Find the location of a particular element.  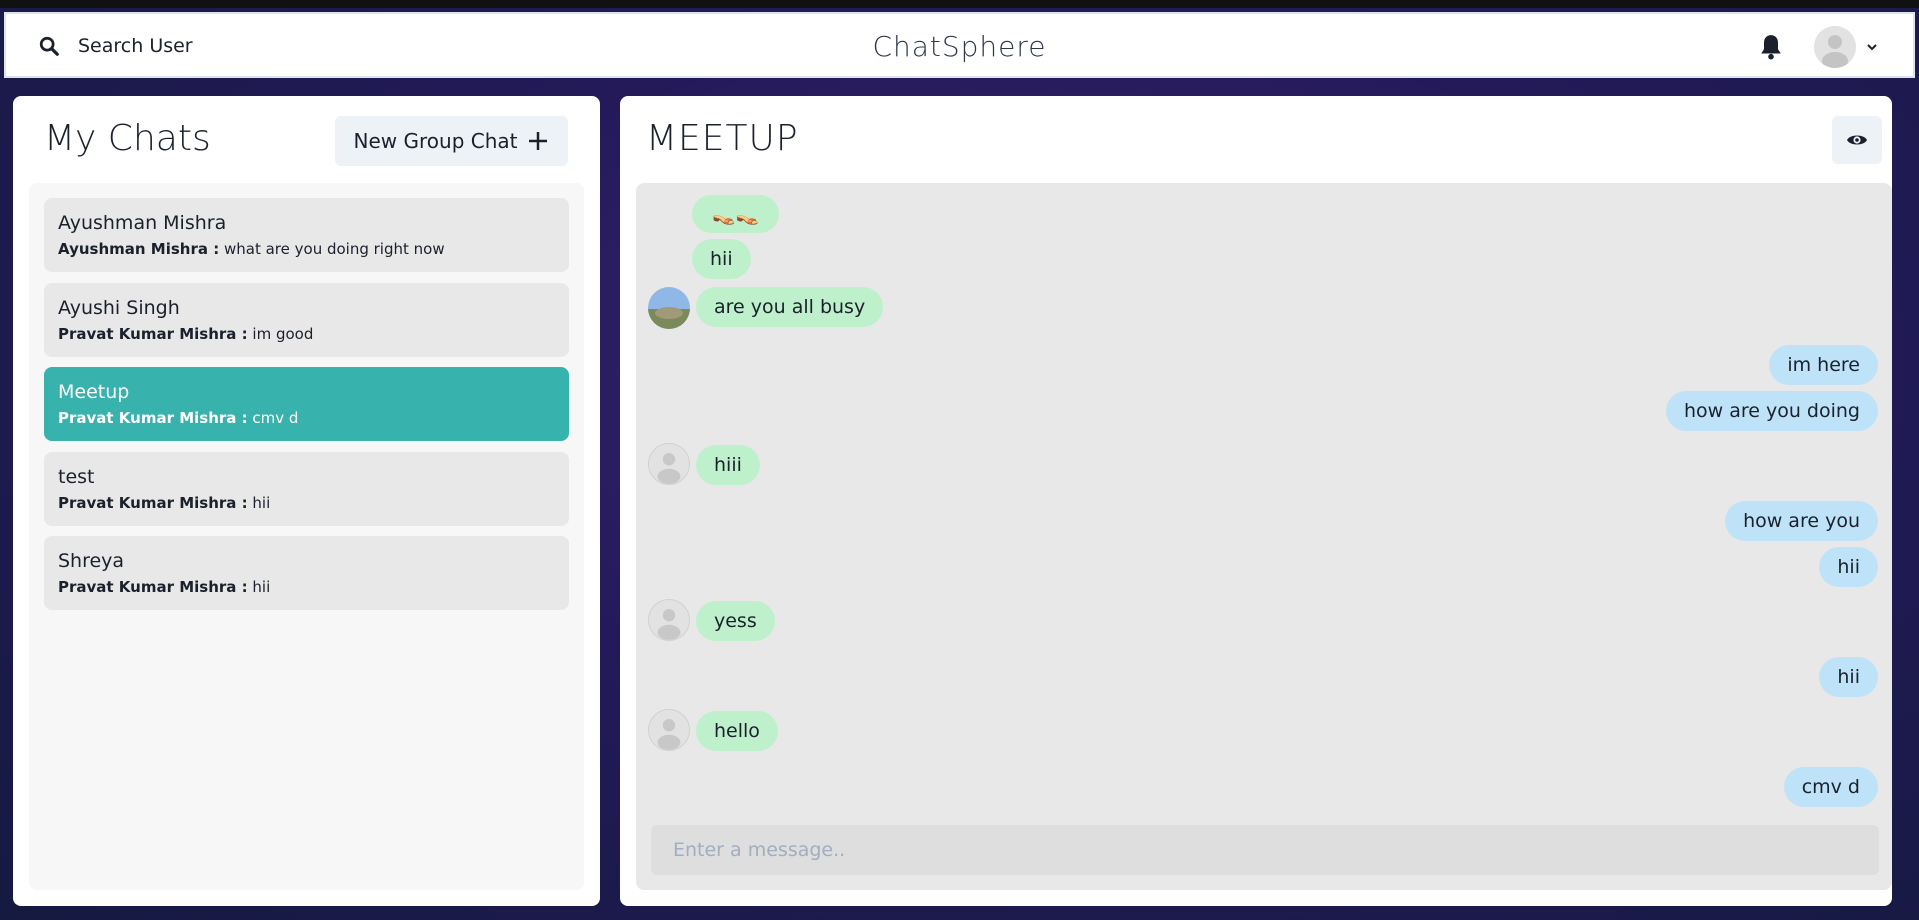

eye-icon is located at coordinates (1857, 140).